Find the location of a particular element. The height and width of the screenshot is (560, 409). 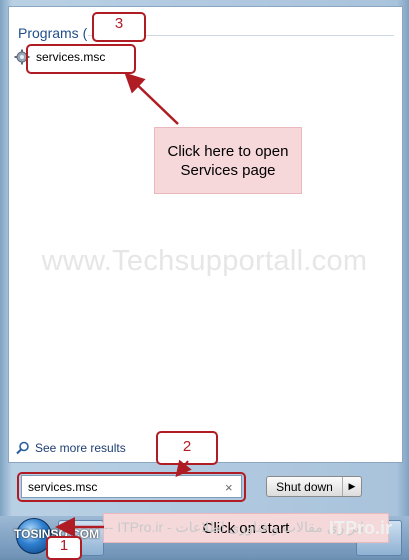

arrow-to-search is located at coordinates (183, 468).